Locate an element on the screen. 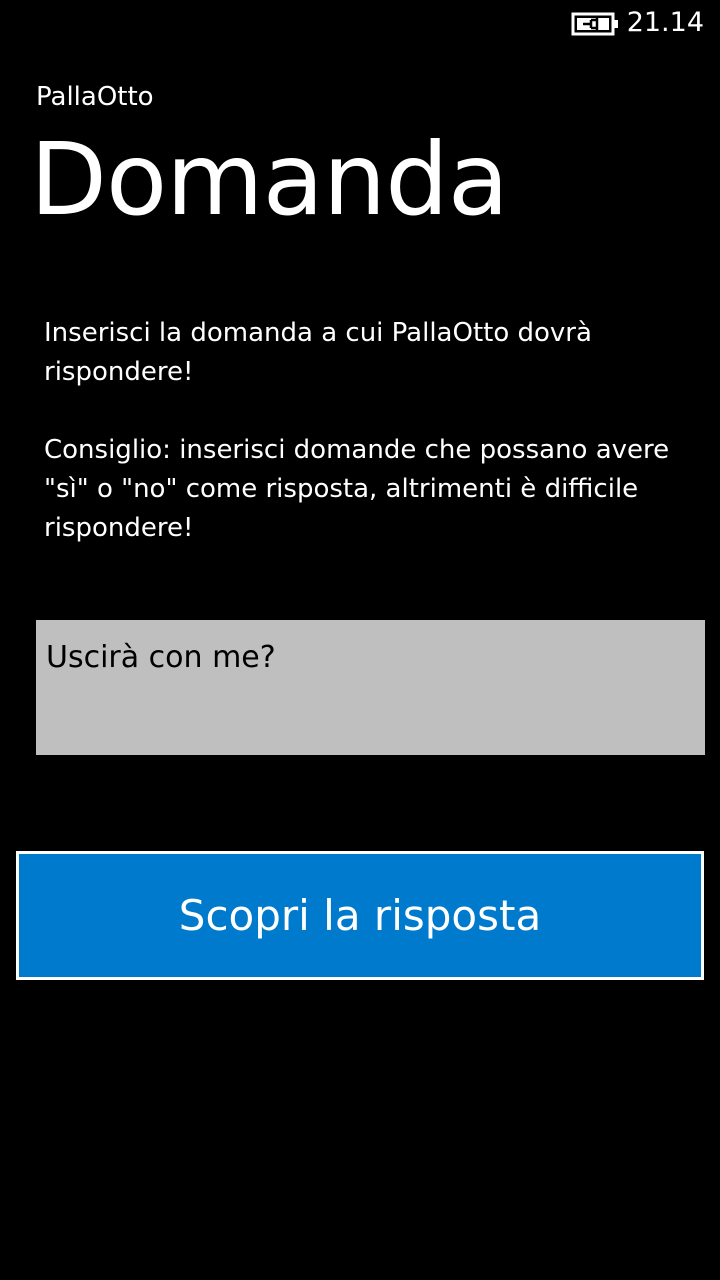 The height and width of the screenshot is (1280, 720). app-title: PallaOtto is located at coordinates (95, 97).